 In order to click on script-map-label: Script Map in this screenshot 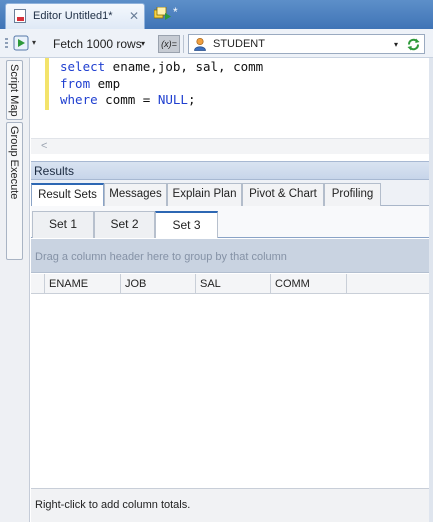, I will do `click(14, 90)`.